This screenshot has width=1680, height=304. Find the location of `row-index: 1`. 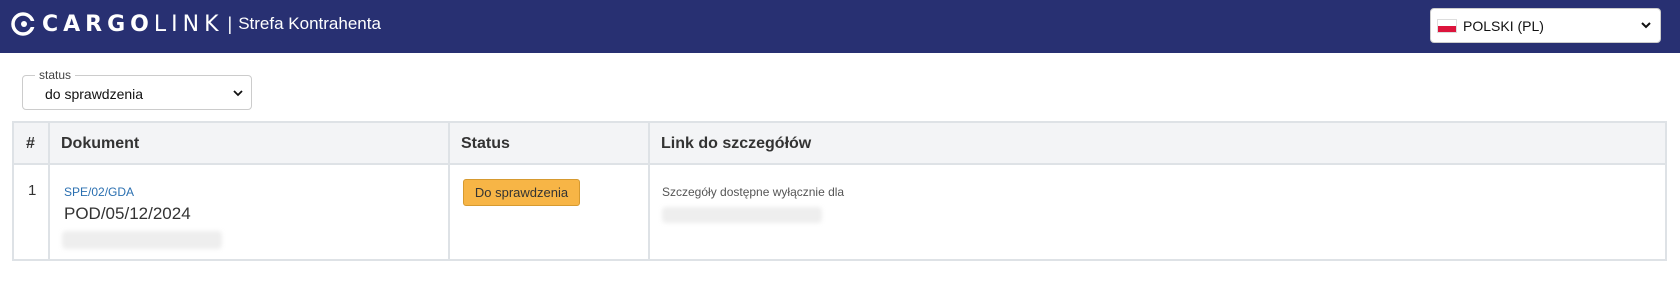

row-index: 1 is located at coordinates (32, 190).